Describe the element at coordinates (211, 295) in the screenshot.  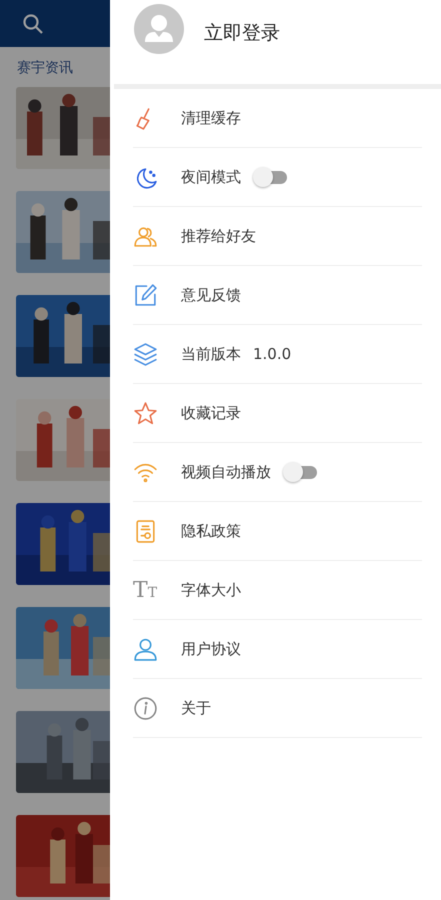
I see `menu-item: 意见反馈` at that location.